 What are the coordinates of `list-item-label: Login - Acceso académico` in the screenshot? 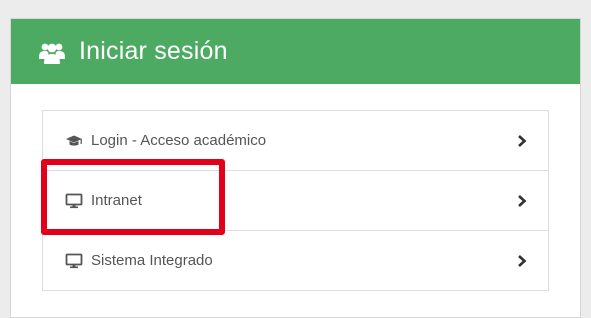 It's located at (179, 140).